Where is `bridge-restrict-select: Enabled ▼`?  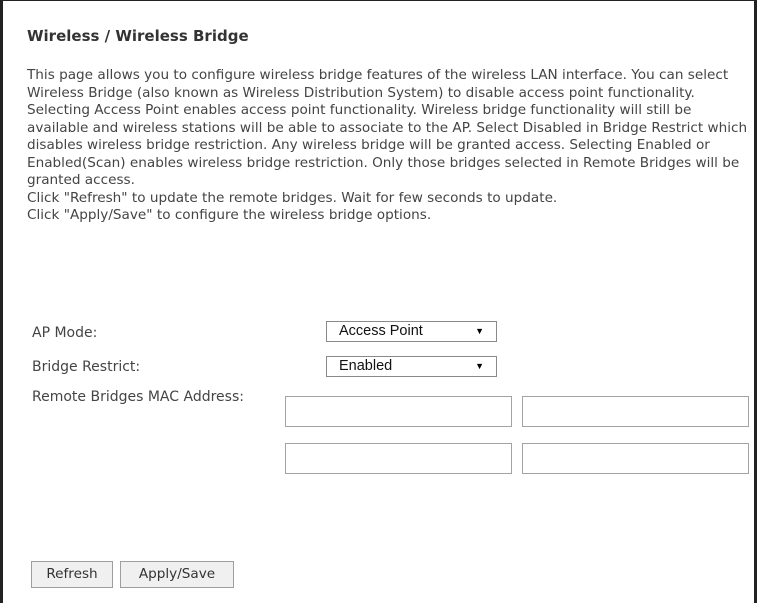
bridge-restrict-select: Enabled ▼ is located at coordinates (411, 366).